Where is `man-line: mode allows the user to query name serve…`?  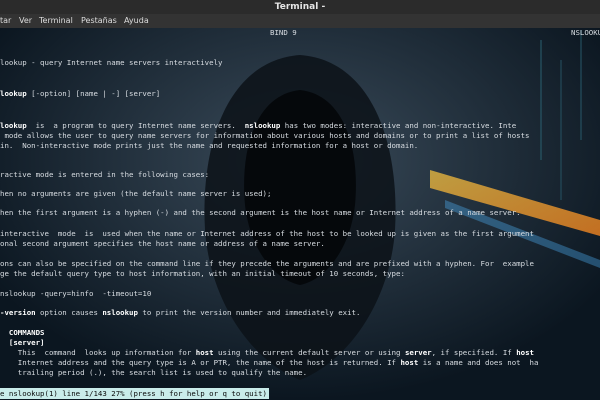 man-line: mode allows the user to query name serve… is located at coordinates (265, 136).